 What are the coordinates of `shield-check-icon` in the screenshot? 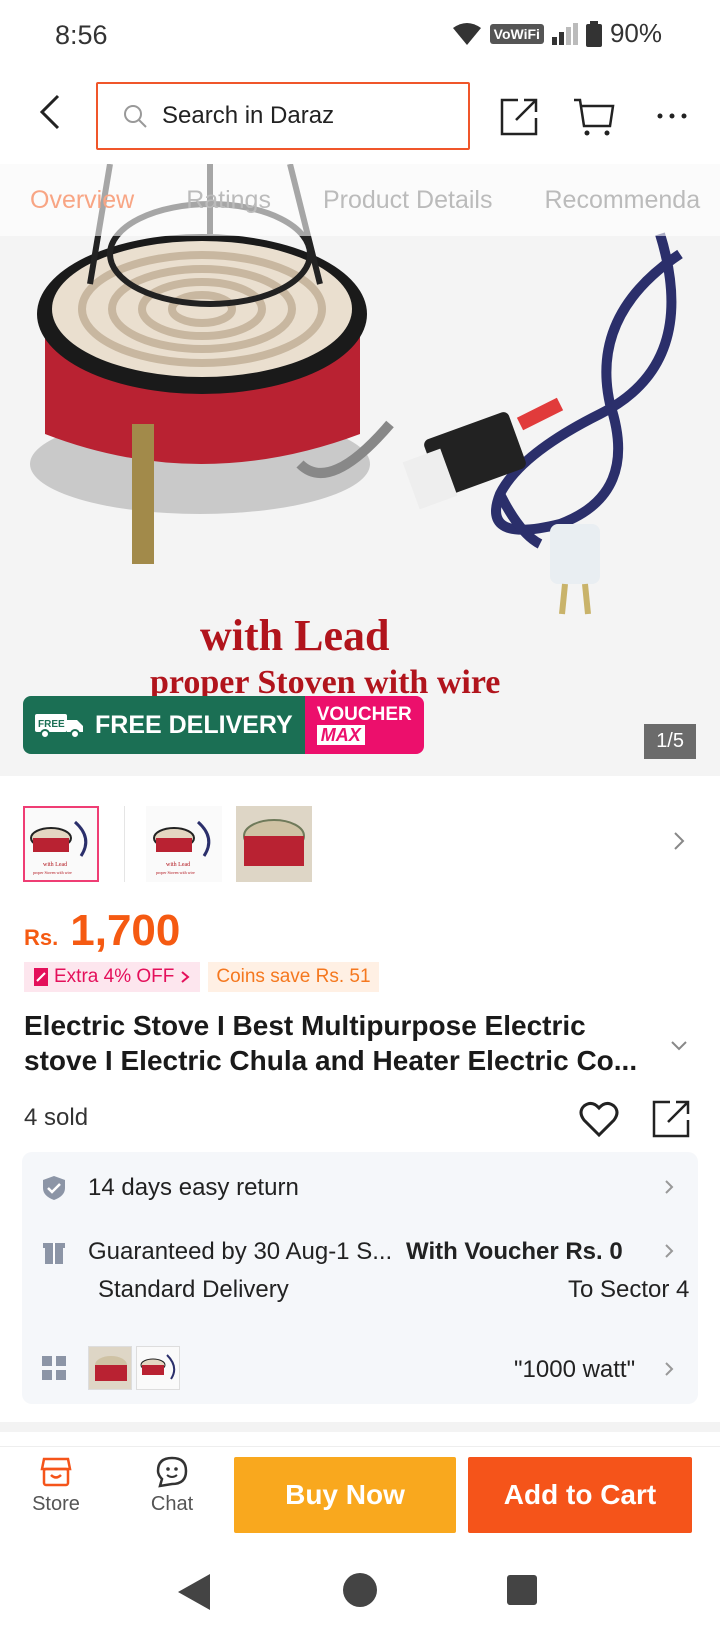 It's located at (54, 1188).